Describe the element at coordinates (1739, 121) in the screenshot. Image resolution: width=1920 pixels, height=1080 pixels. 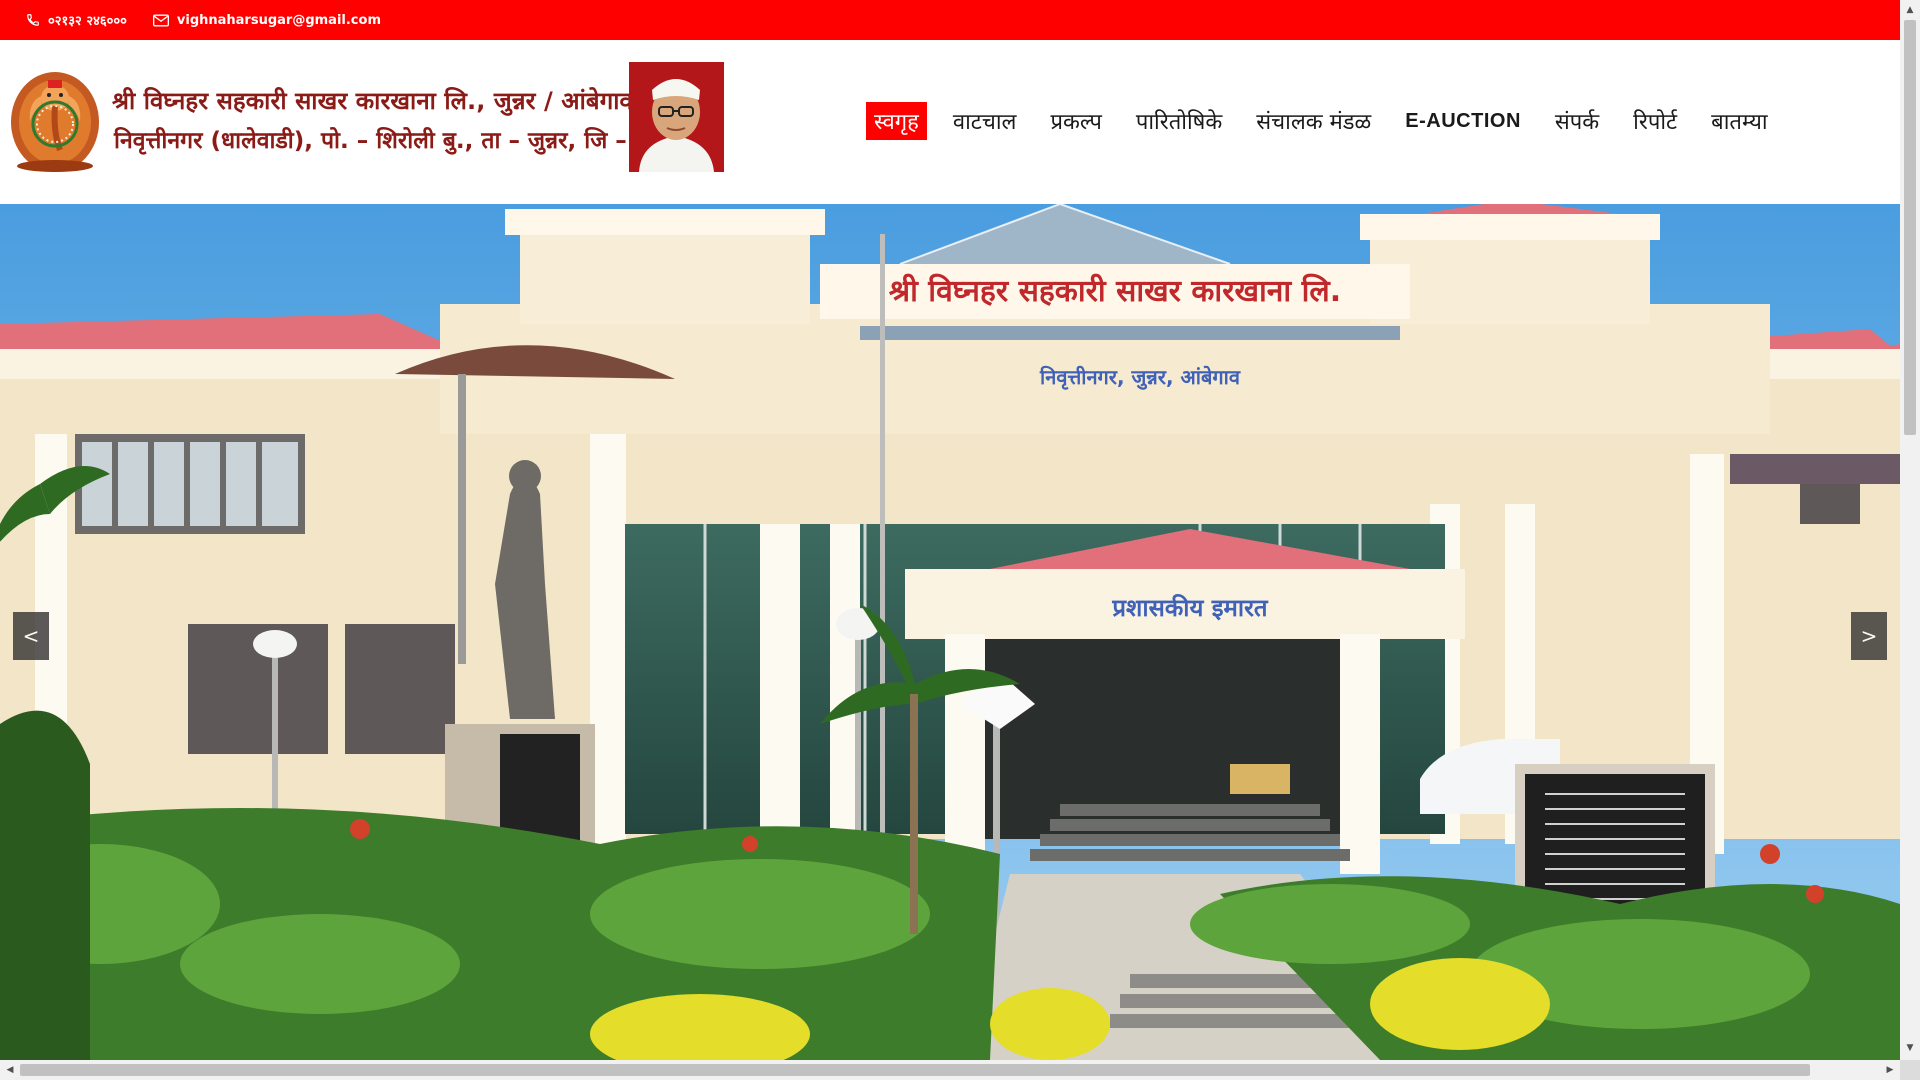
I see `nav-item-news: बातम्या` at that location.